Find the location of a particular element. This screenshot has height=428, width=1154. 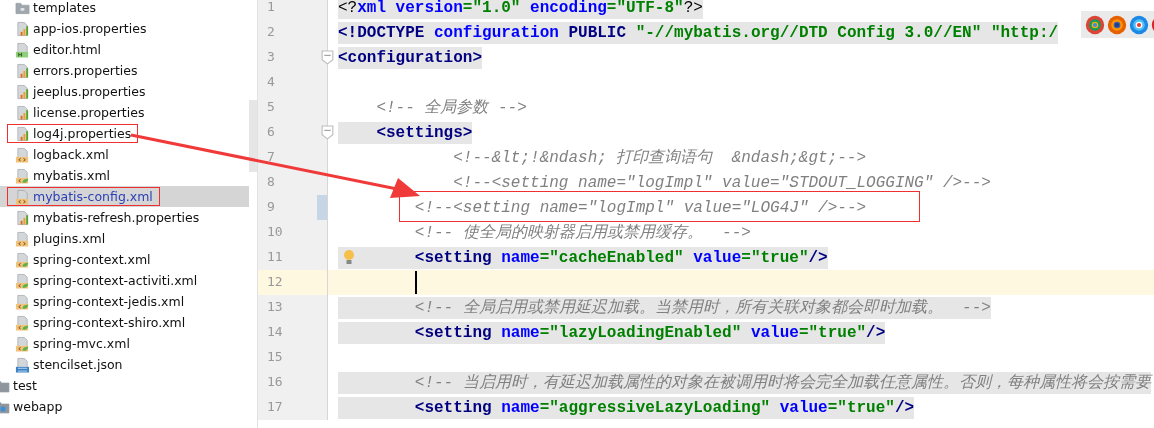

tree-item: logback.xml is located at coordinates (124, 154).